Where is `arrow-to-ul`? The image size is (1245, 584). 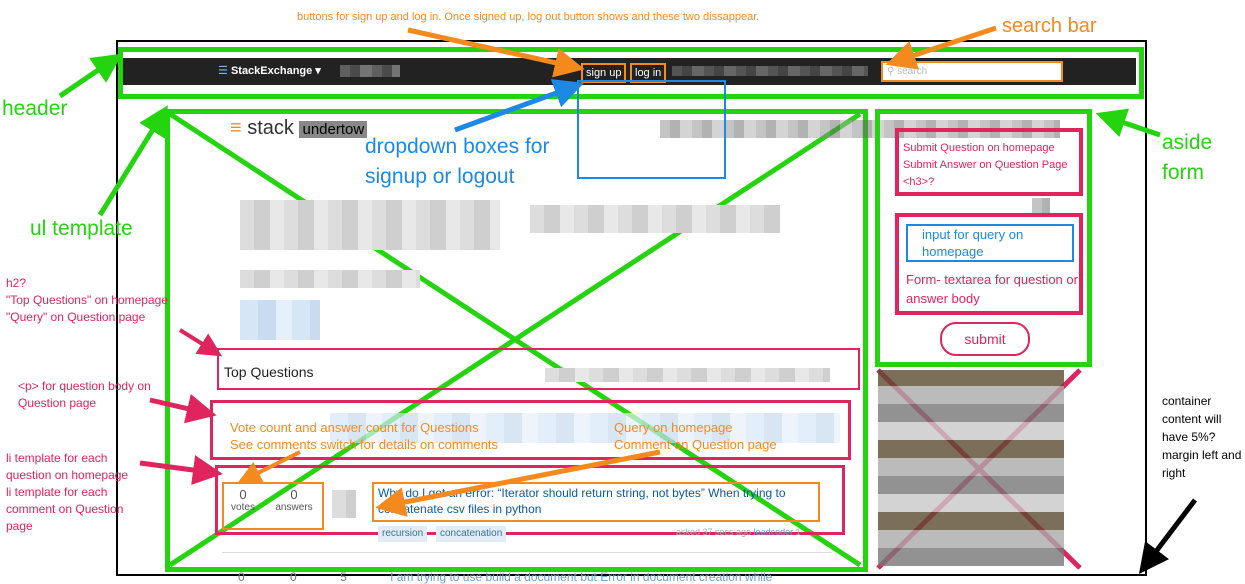 arrow-to-ul is located at coordinates (132, 161).